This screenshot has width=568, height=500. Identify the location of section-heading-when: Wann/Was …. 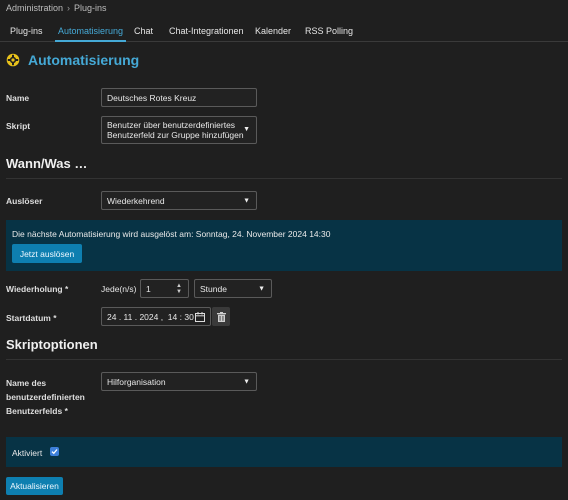
(47, 163).